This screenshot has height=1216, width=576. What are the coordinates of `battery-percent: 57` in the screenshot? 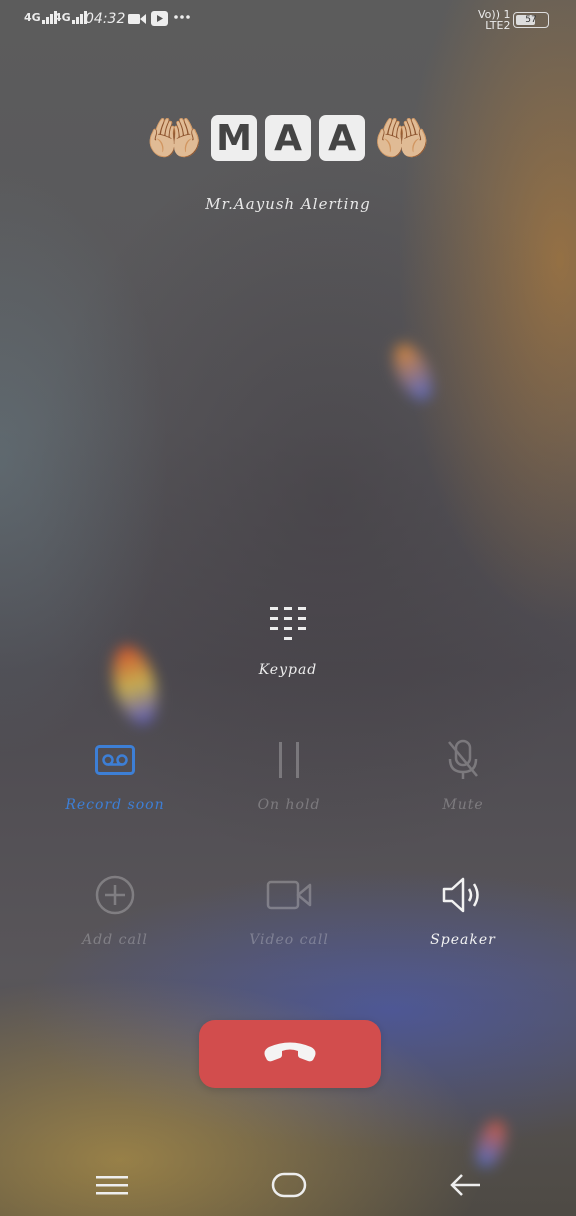 It's located at (531, 20).